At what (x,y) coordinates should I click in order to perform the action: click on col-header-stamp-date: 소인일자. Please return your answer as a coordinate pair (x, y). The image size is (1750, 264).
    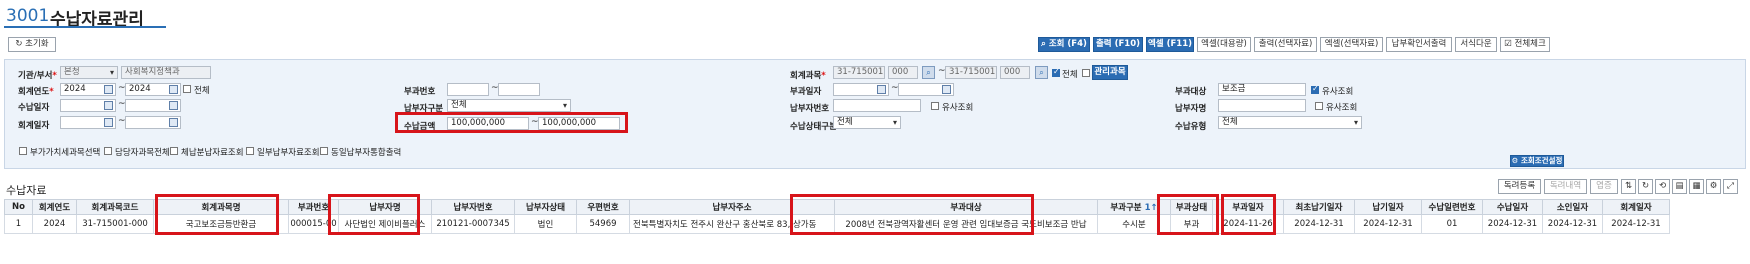
    Looking at the image, I should click on (1572, 207).